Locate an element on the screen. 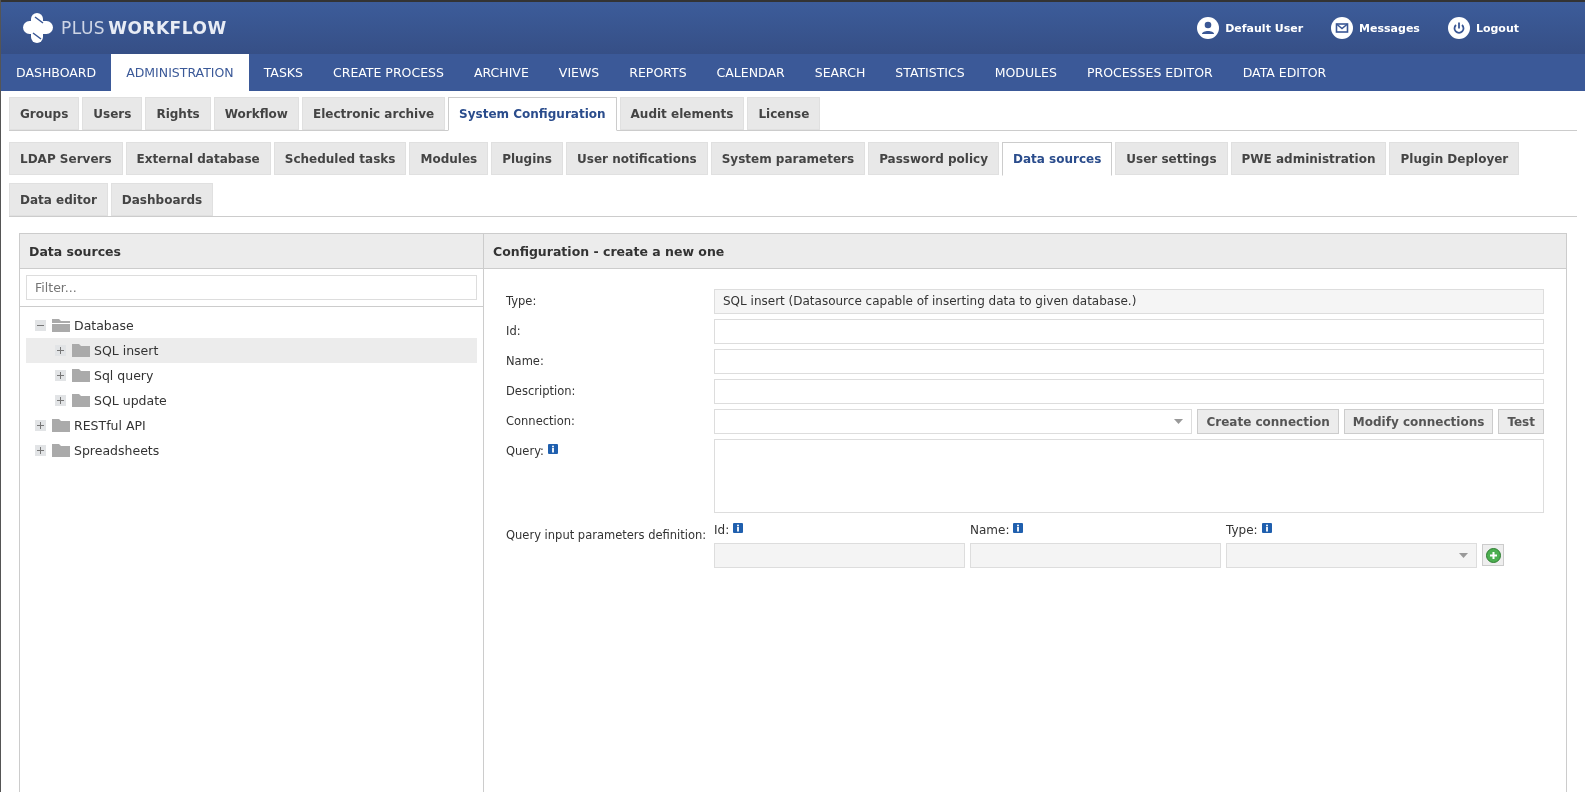 The image size is (1585, 792). nav-tab: VIEWS is located at coordinates (579, 72).